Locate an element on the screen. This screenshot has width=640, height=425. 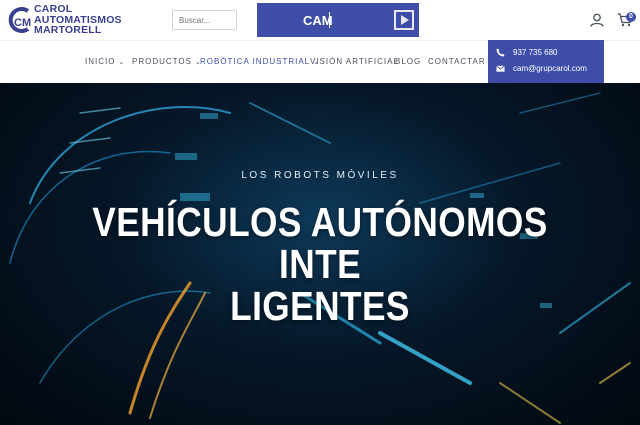
nav-item-robotica-industrial: ROBÓTICA INDUSTRIAL ⌄ is located at coordinates (260, 61).